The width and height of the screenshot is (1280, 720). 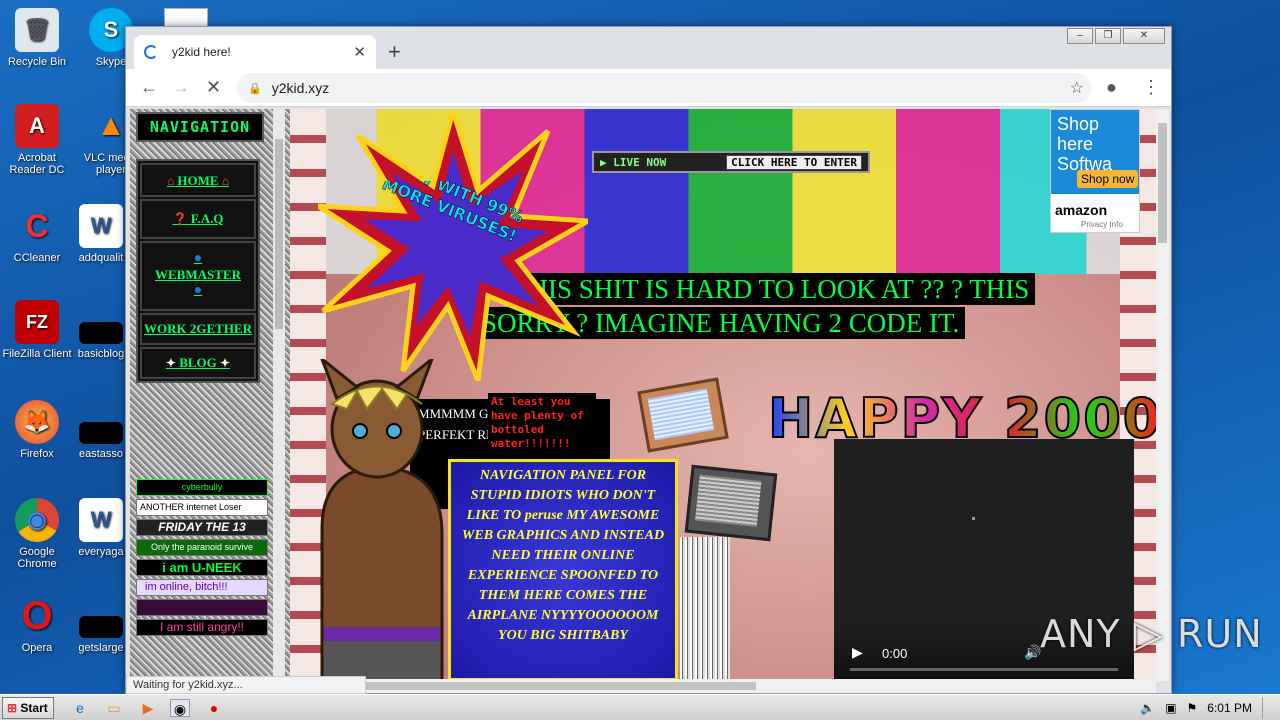 What do you see at coordinates (394, 52) in the screenshot?
I see `new-tab-button: +` at bounding box center [394, 52].